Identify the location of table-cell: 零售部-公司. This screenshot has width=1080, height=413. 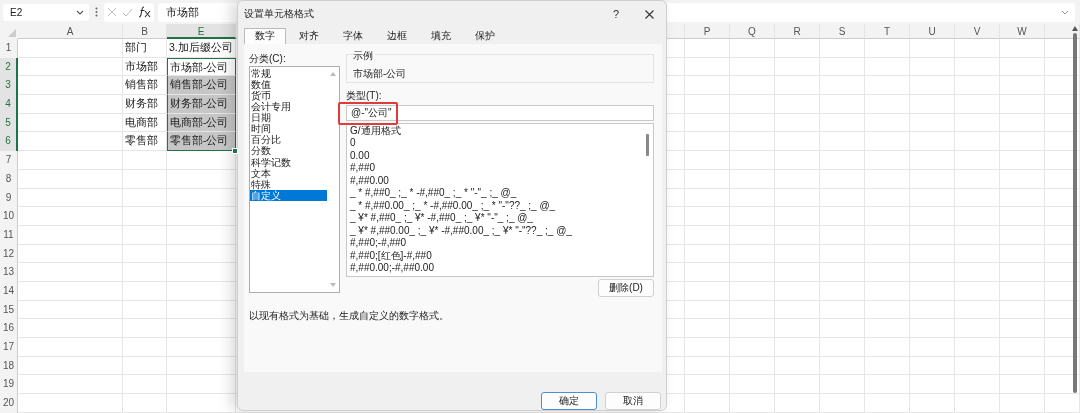
(201, 142).